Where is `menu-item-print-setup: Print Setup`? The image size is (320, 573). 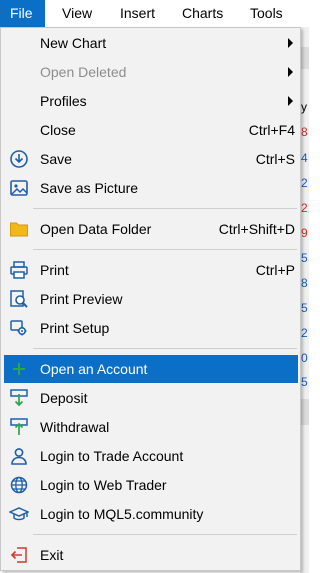
menu-item-print-setup: Print Setup is located at coordinates (151, 328).